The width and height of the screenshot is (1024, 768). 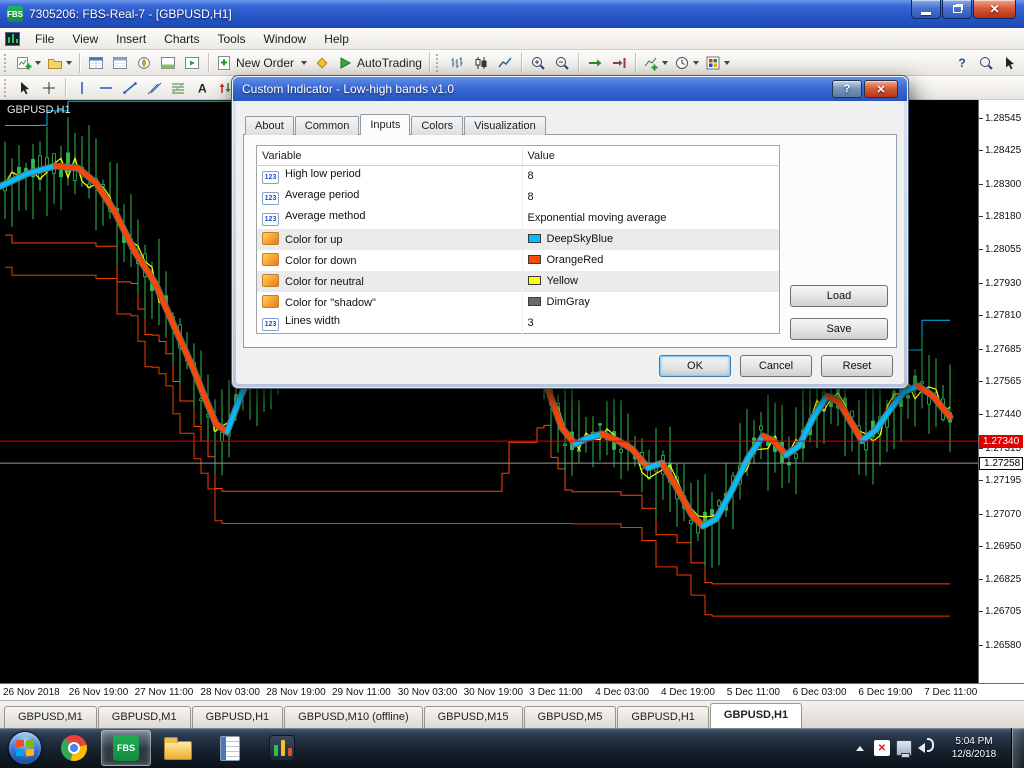 What do you see at coordinates (473, 717) in the screenshot?
I see `chart-tab: GBPUSD,M15` at bounding box center [473, 717].